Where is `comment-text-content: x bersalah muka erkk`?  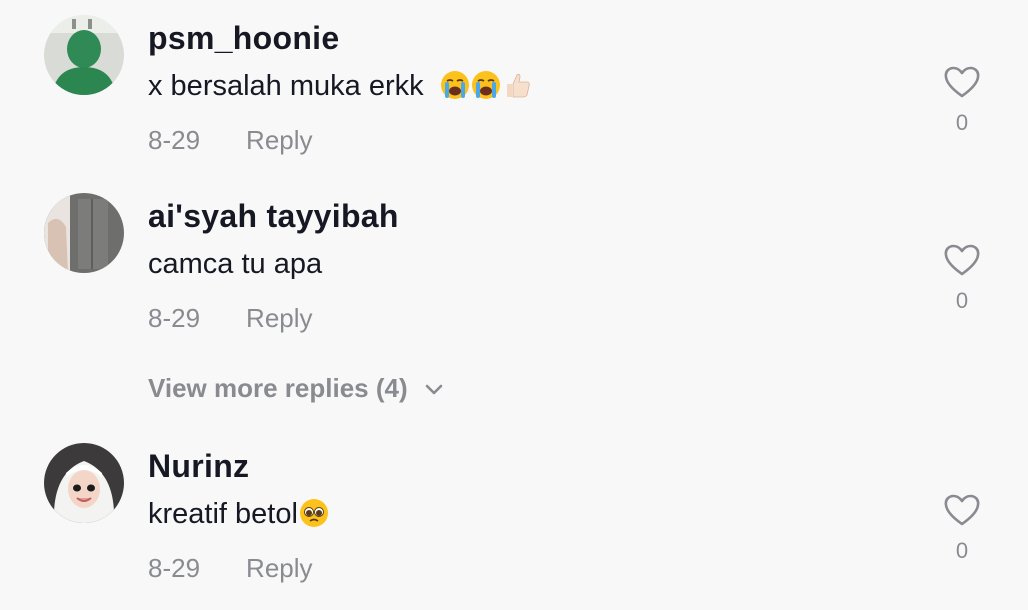
comment-text-content: x bersalah muka erkk is located at coordinates (286, 86).